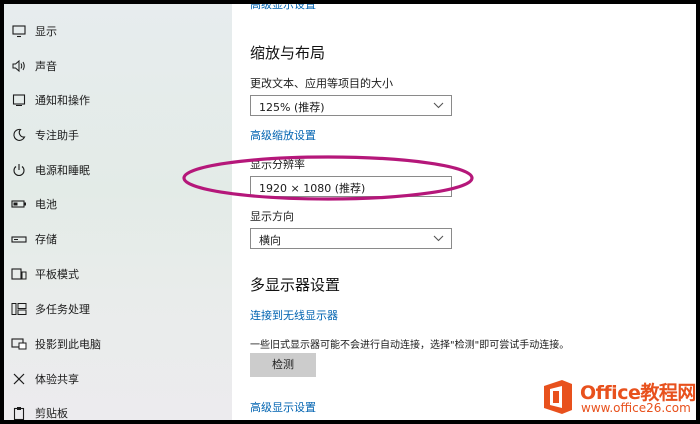 The width and height of the screenshot is (700, 424). What do you see at coordinates (46, 31) in the screenshot?
I see `sidebar-item-label: 显示` at bounding box center [46, 31].